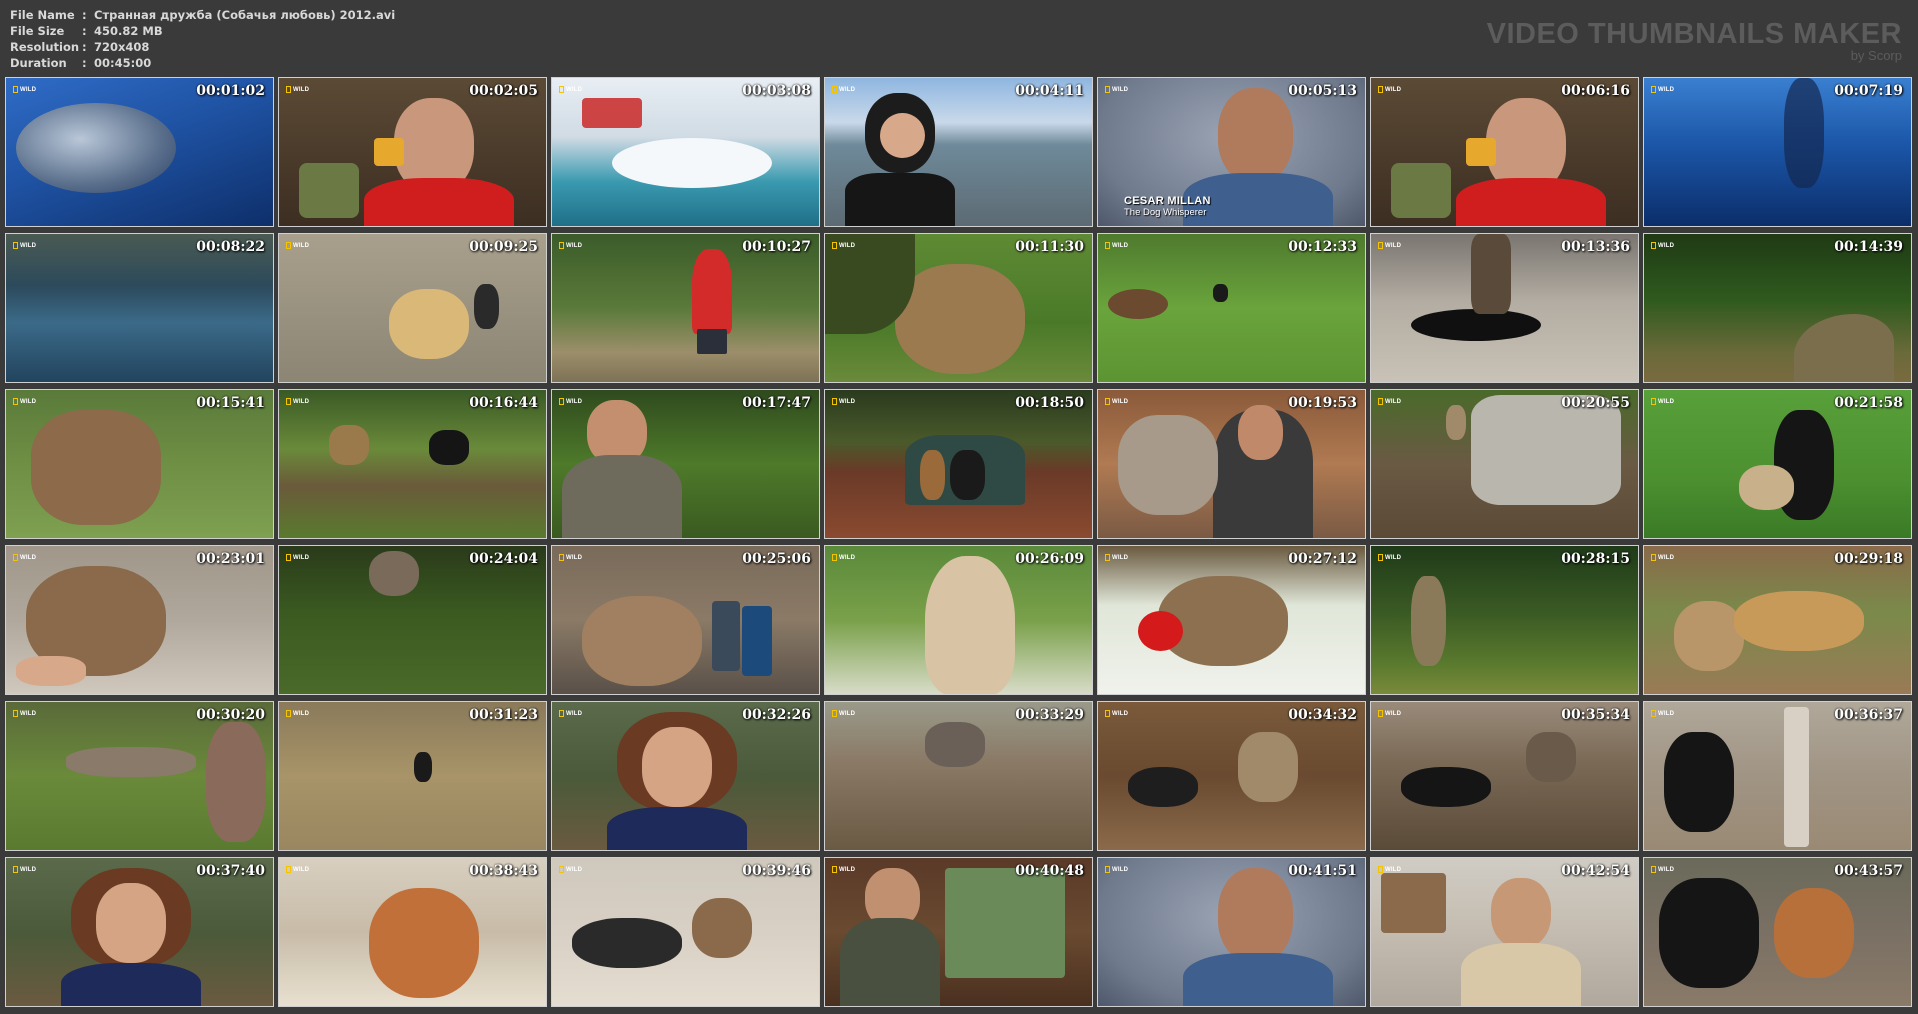 The width and height of the screenshot is (1918, 1014). I want to click on thumbnail-timestamp: 00:05:13, so click(1322, 91).